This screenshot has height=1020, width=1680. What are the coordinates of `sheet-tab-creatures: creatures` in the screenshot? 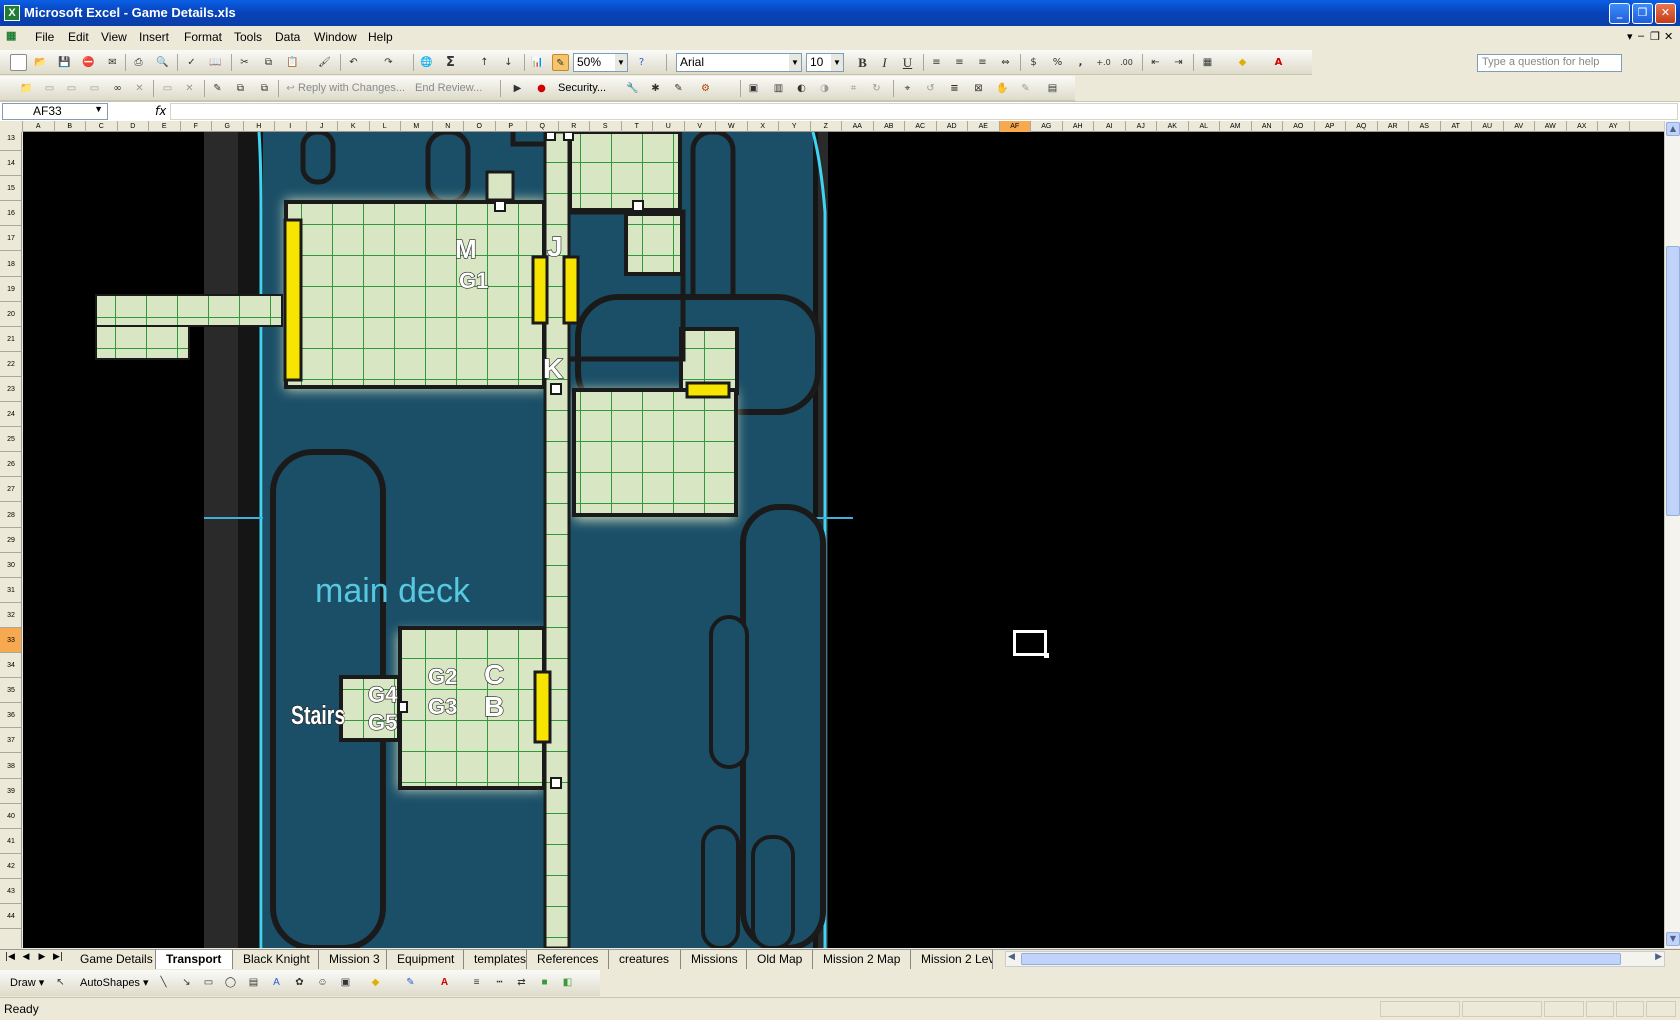 It's located at (645, 959).